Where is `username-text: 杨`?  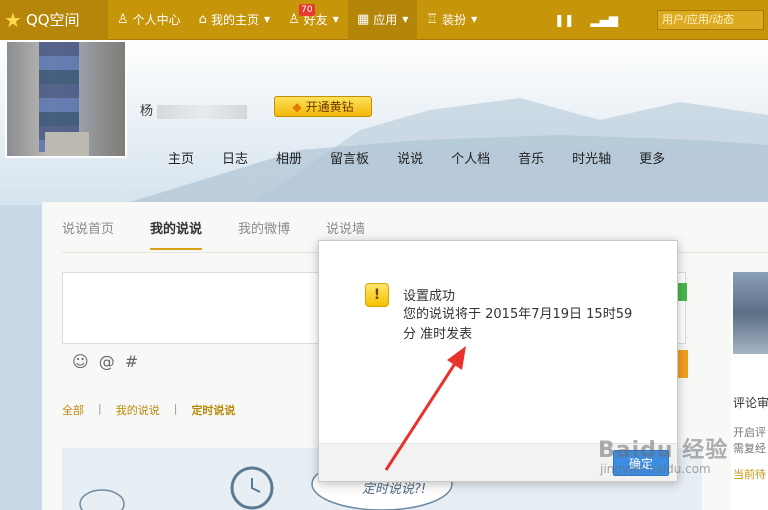
username-text: 杨 is located at coordinates (147, 111).